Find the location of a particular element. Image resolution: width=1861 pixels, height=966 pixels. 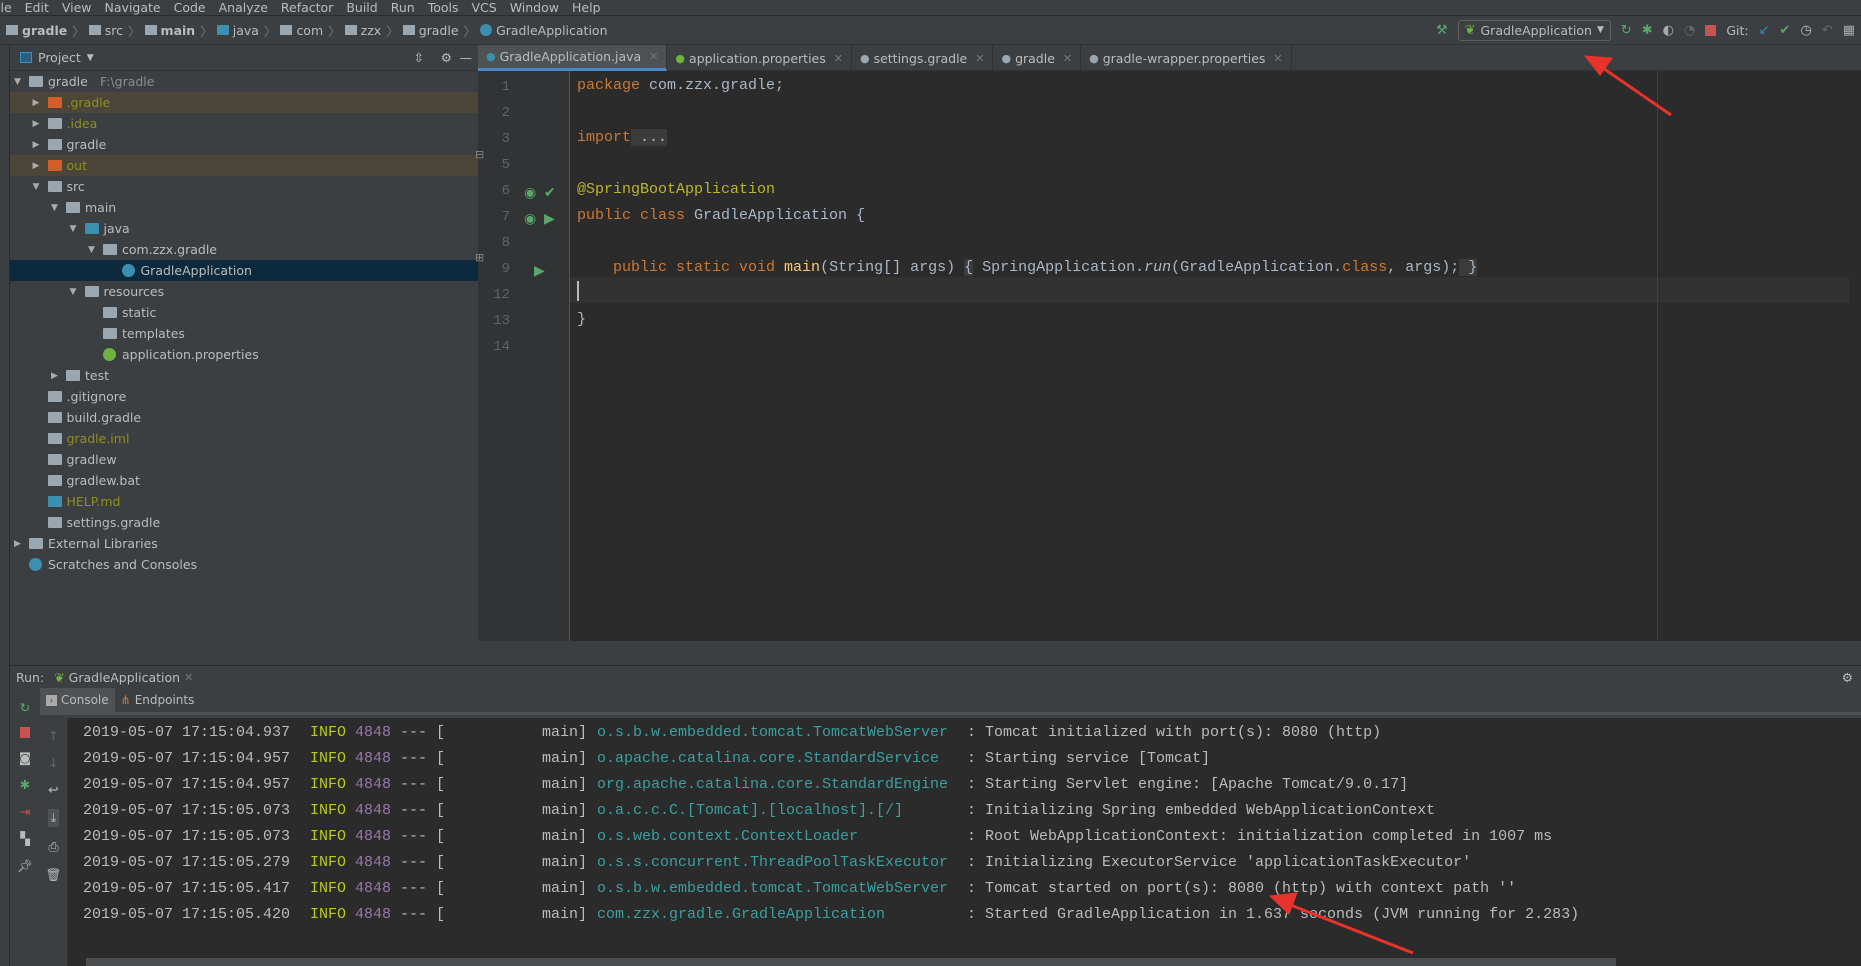

tab-console: › Console is located at coordinates (77, 700).